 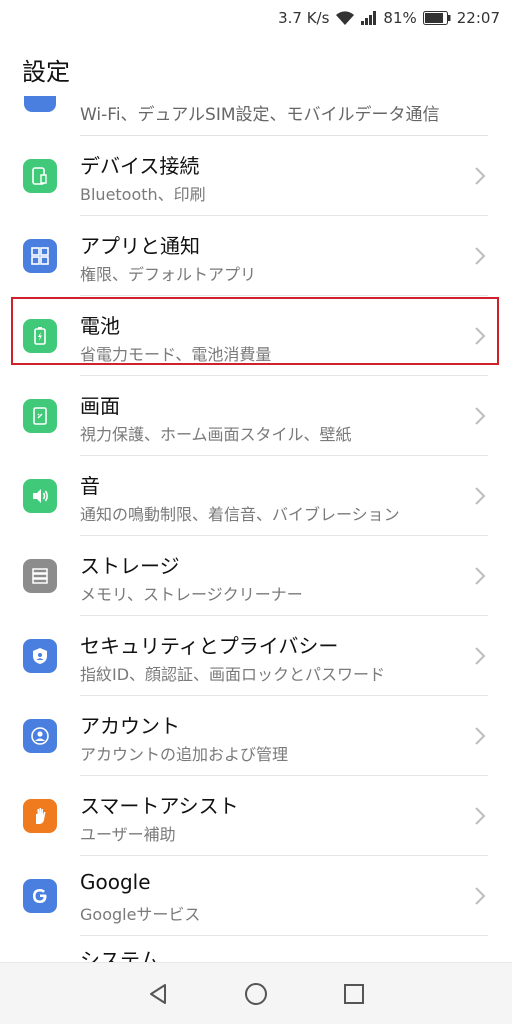 What do you see at coordinates (40, 656) in the screenshot?
I see `shield-icon` at bounding box center [40, 656].